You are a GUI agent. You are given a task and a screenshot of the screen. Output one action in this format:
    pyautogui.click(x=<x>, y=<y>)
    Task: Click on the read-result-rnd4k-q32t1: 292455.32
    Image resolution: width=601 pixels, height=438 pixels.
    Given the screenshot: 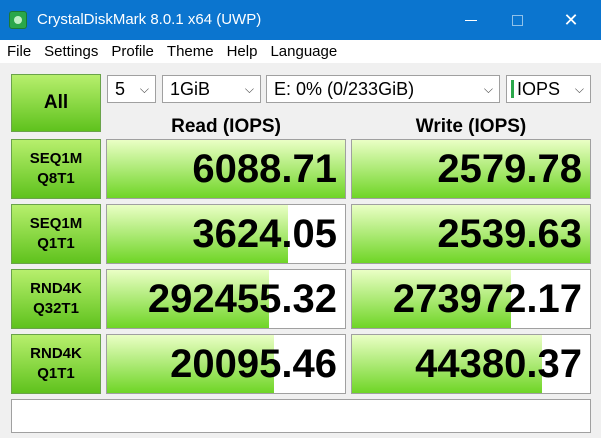 What is the action you would take?
    pyautogui.click(x=226, y=299)
    